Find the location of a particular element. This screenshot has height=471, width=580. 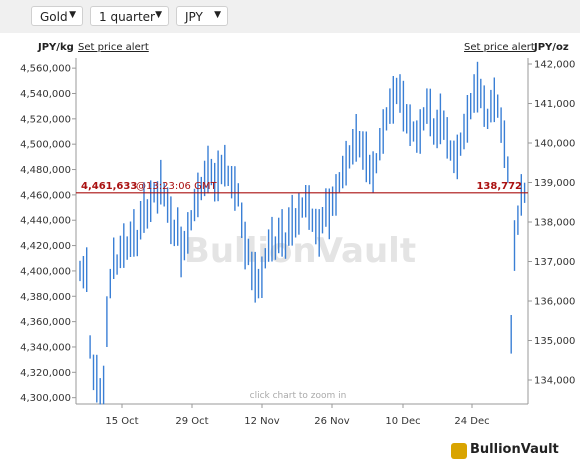

y-left-tick-label: 4,520,000 is located at coordinates (45, 119).